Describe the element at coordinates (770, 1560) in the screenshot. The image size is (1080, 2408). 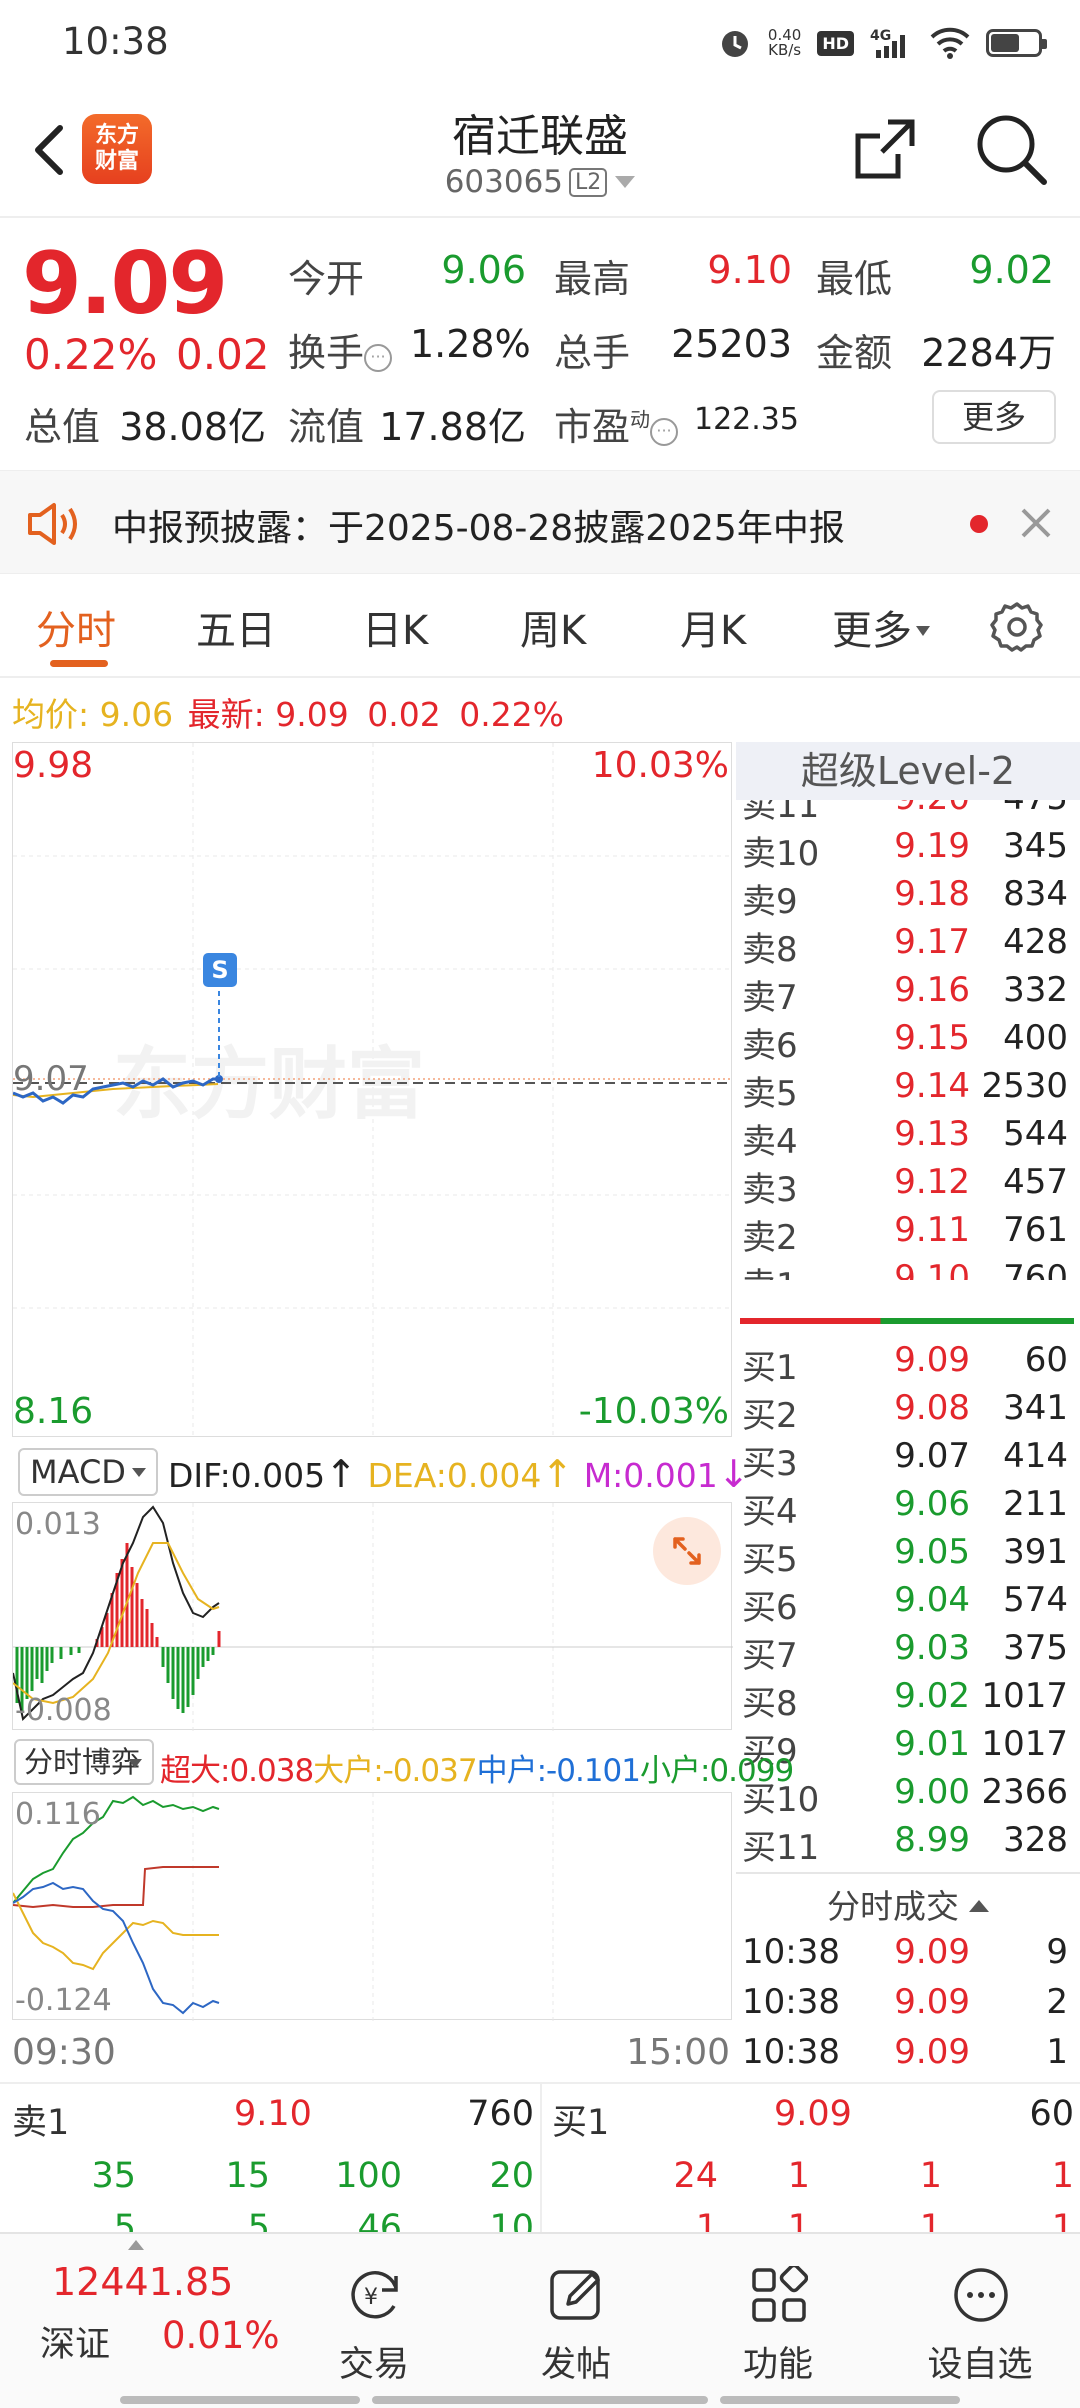
I see `bid-level: 买5` at that location.